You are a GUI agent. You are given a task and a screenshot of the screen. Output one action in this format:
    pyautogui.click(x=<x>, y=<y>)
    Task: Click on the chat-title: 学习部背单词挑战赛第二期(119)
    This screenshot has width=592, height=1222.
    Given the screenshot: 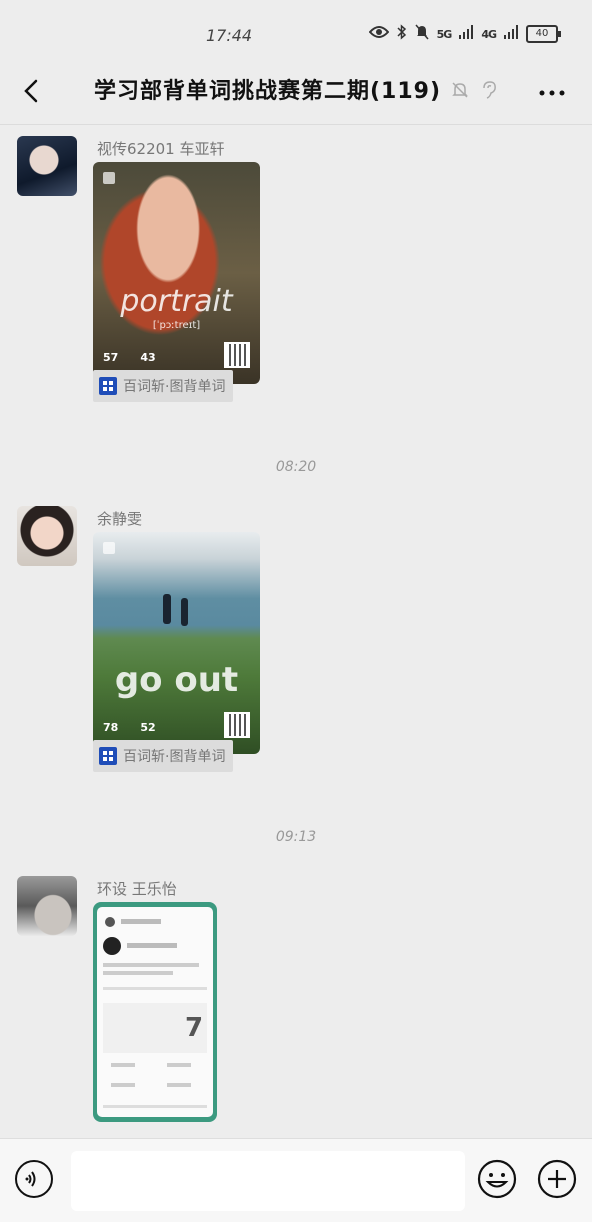 What is the action you would take?
    pyautogui.click(x=268, y=91)
    